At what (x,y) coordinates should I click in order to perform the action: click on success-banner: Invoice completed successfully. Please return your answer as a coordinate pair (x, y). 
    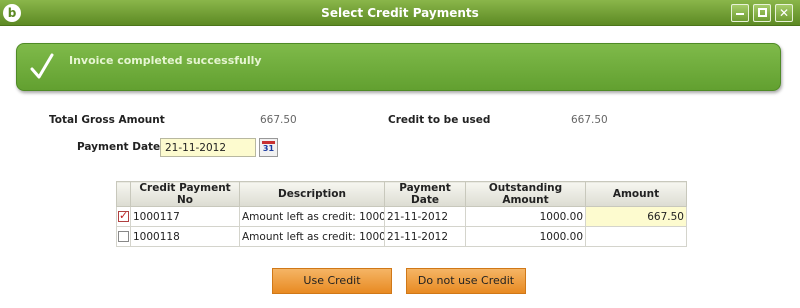
    Looking at the image, I should click on (398, 67).